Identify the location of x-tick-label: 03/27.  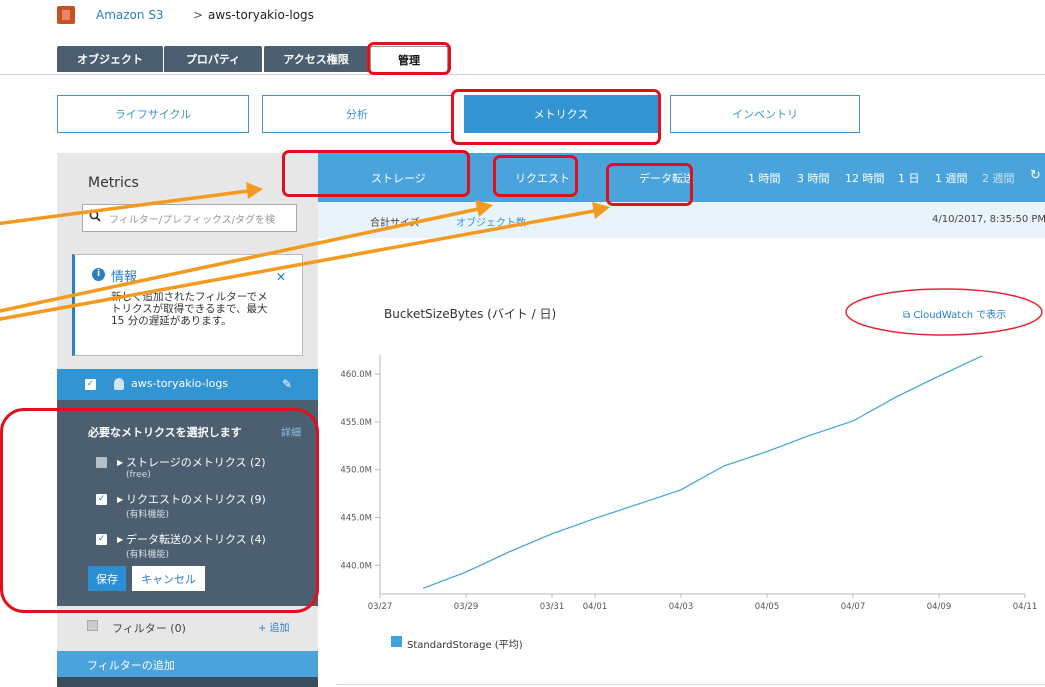
(380, 607).